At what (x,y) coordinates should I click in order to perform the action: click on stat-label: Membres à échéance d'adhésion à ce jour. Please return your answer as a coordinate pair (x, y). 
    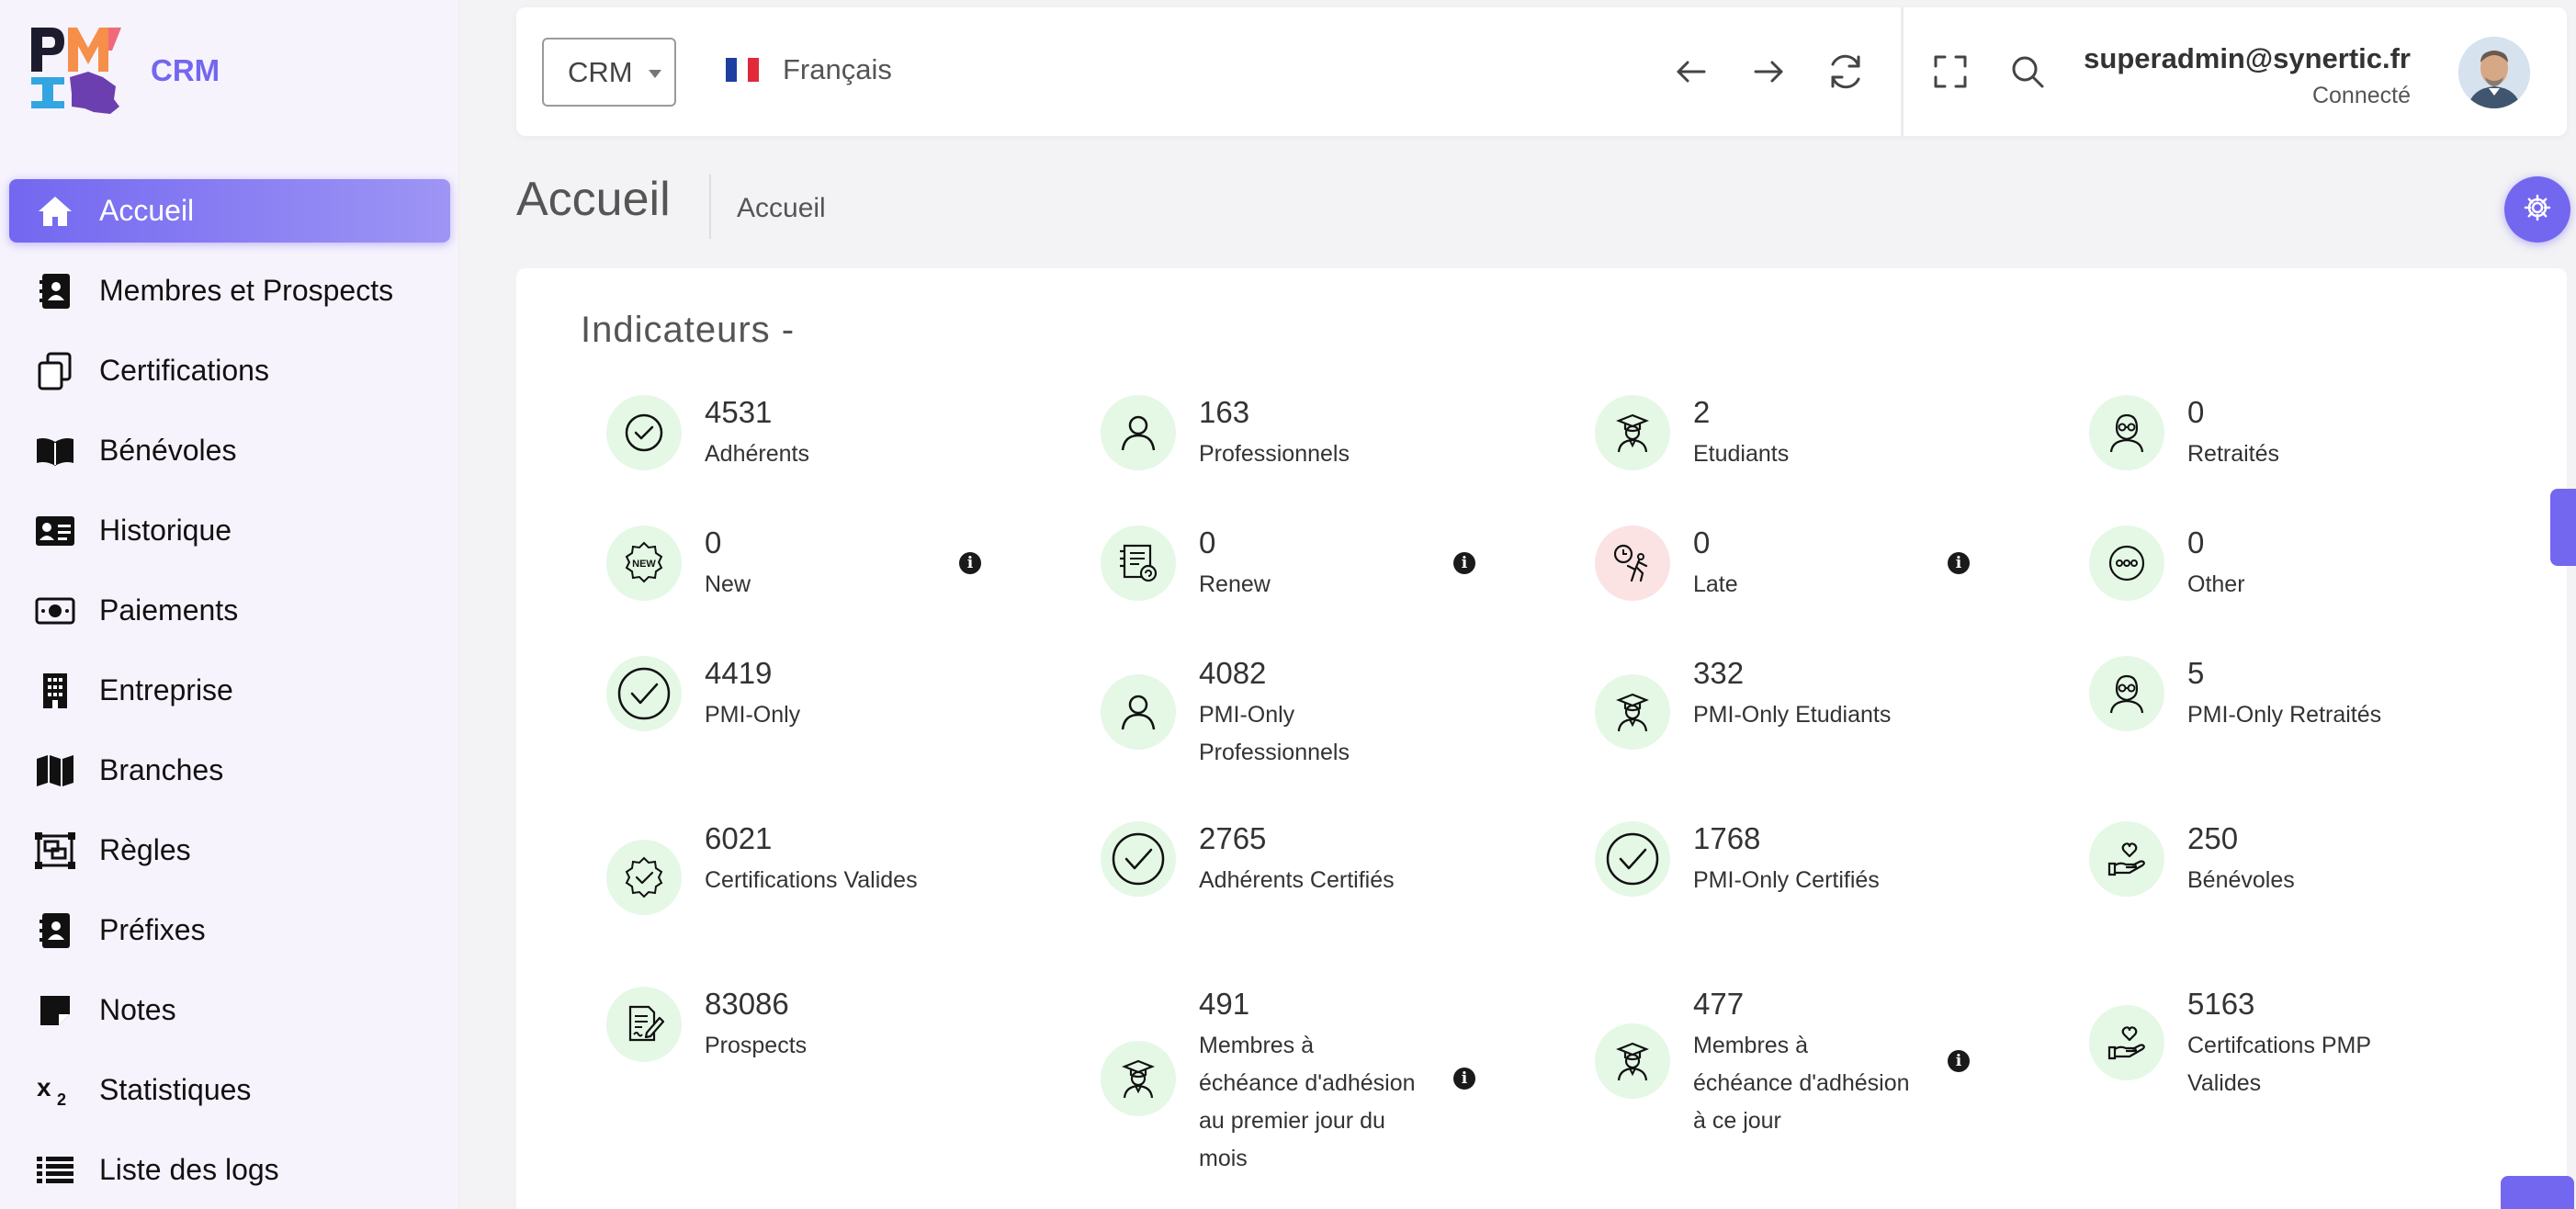
    Looking at the image, I should click on (1801, 1083).